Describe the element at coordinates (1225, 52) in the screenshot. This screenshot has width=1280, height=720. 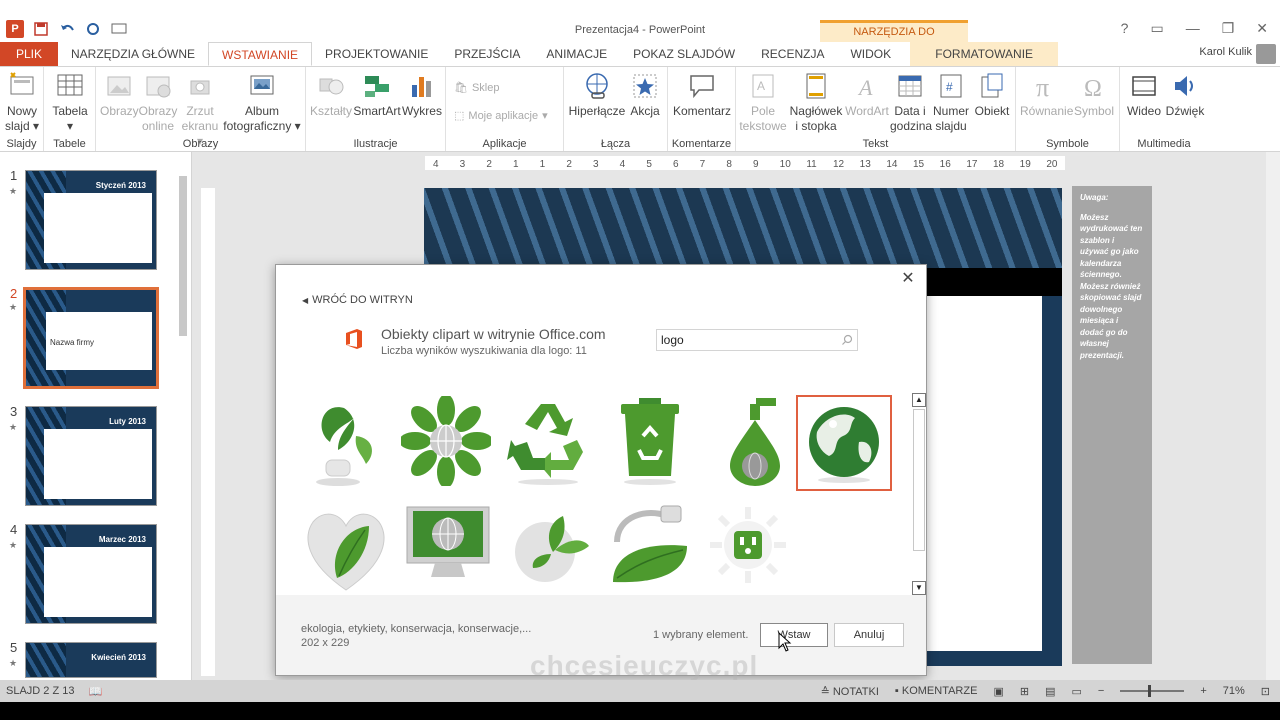
I see `user-name: Karol Kulik` at that location.